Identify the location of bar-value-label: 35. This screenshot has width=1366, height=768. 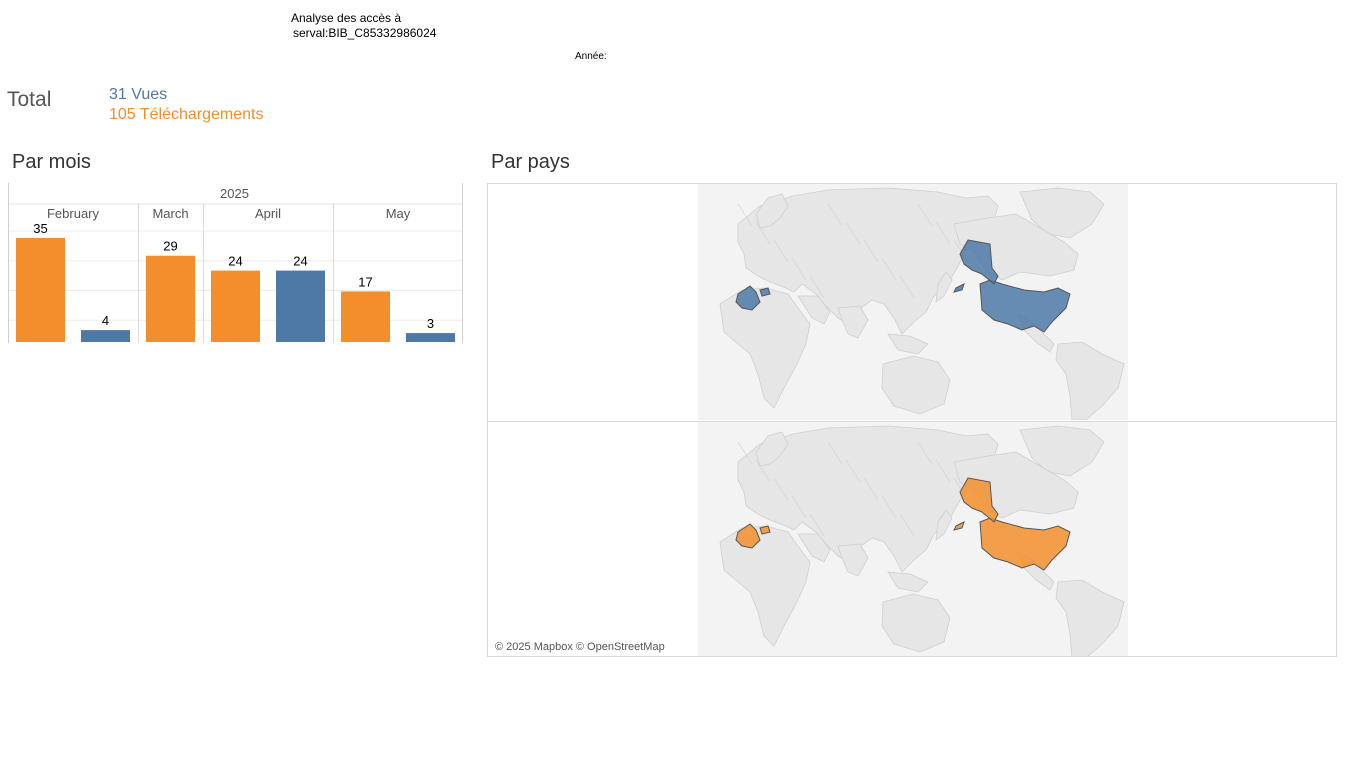
(40, 228).